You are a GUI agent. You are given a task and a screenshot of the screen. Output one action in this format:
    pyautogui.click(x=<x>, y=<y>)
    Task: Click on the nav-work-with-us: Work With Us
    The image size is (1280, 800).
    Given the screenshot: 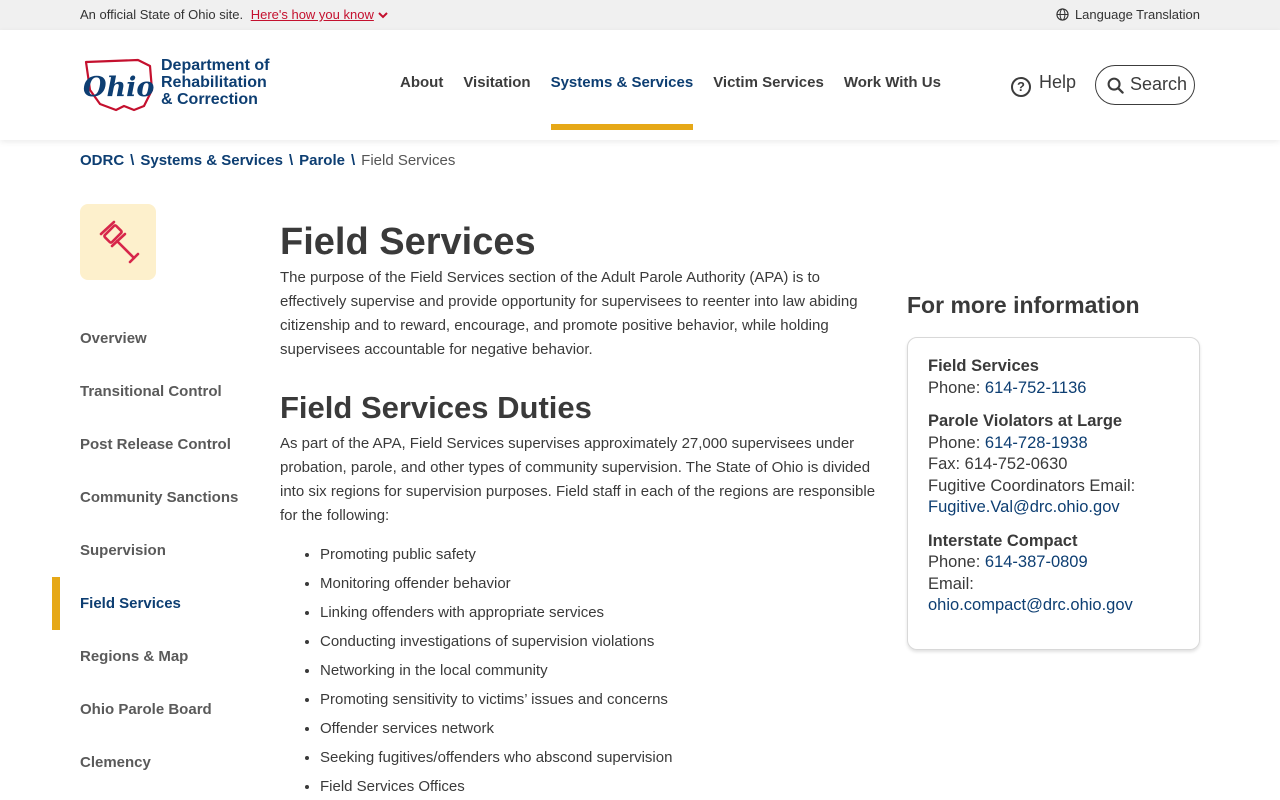 What is the action you would take?
    pyautogui.click(x=892, y=82)
    